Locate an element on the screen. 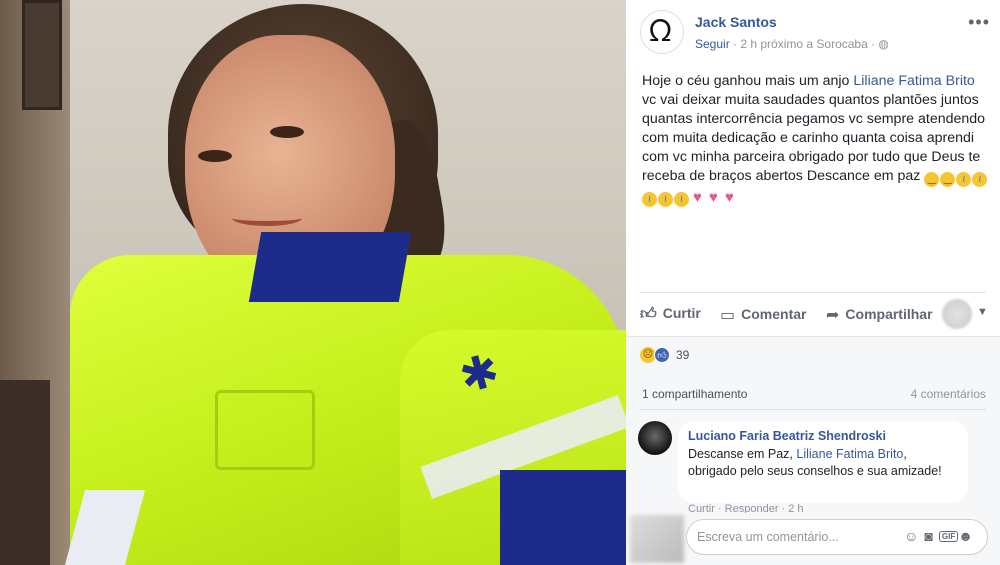 This screenshot has width=1000, height=565. comment-mention: Liliane Fatima Brito is located at coordinates (849, 454).